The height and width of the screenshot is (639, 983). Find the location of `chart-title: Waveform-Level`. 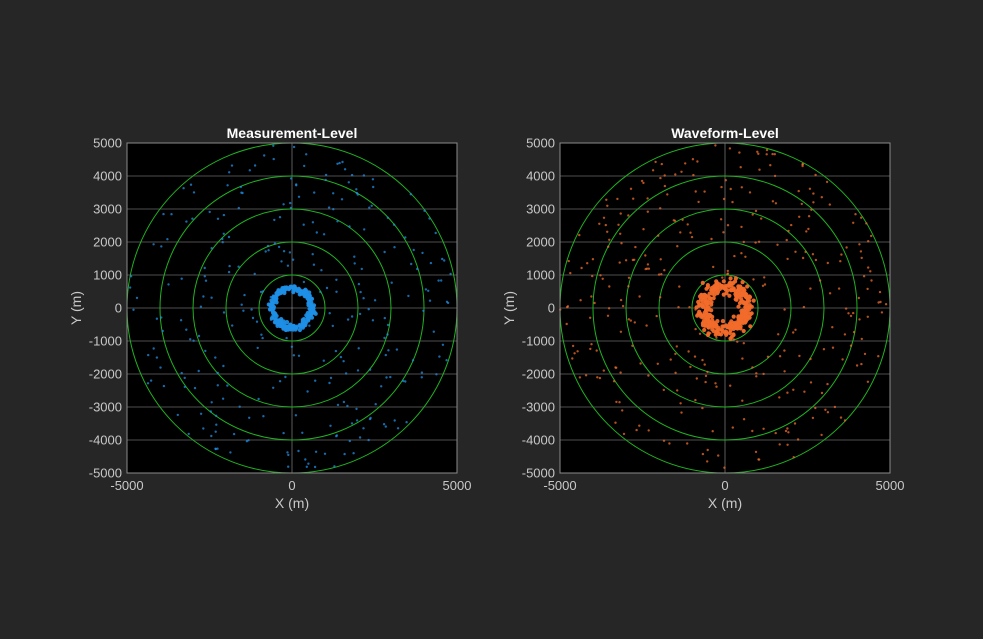

chart-title: Waveform-Level is located at coordinates (725, 133).